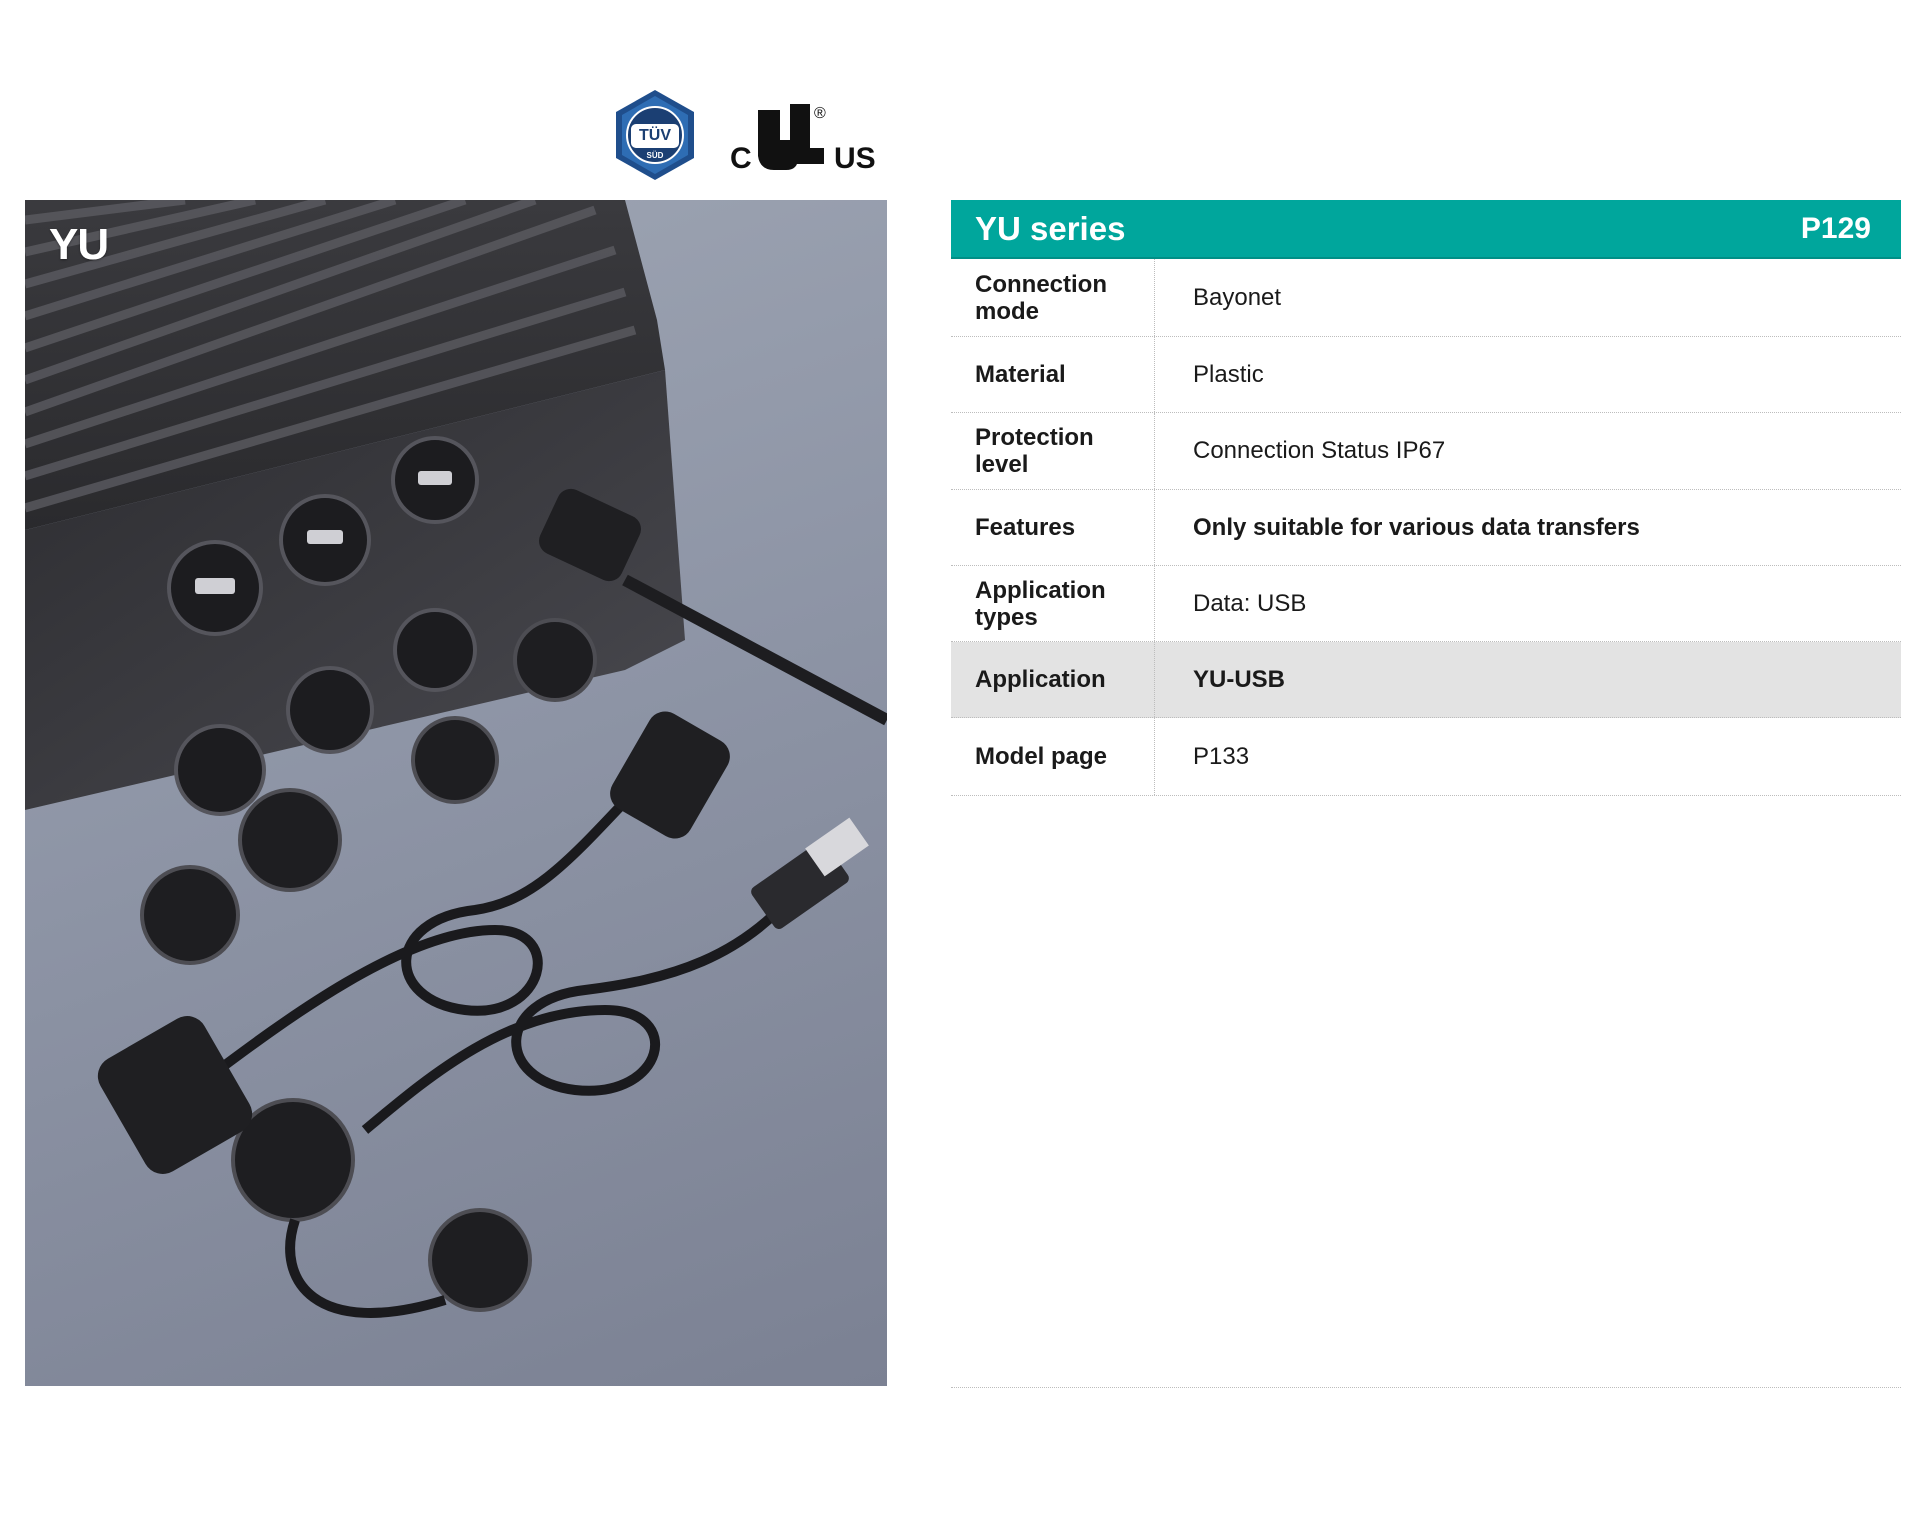  I want to click on spec-row-application: Application YU-USB, so click(1426, 680).